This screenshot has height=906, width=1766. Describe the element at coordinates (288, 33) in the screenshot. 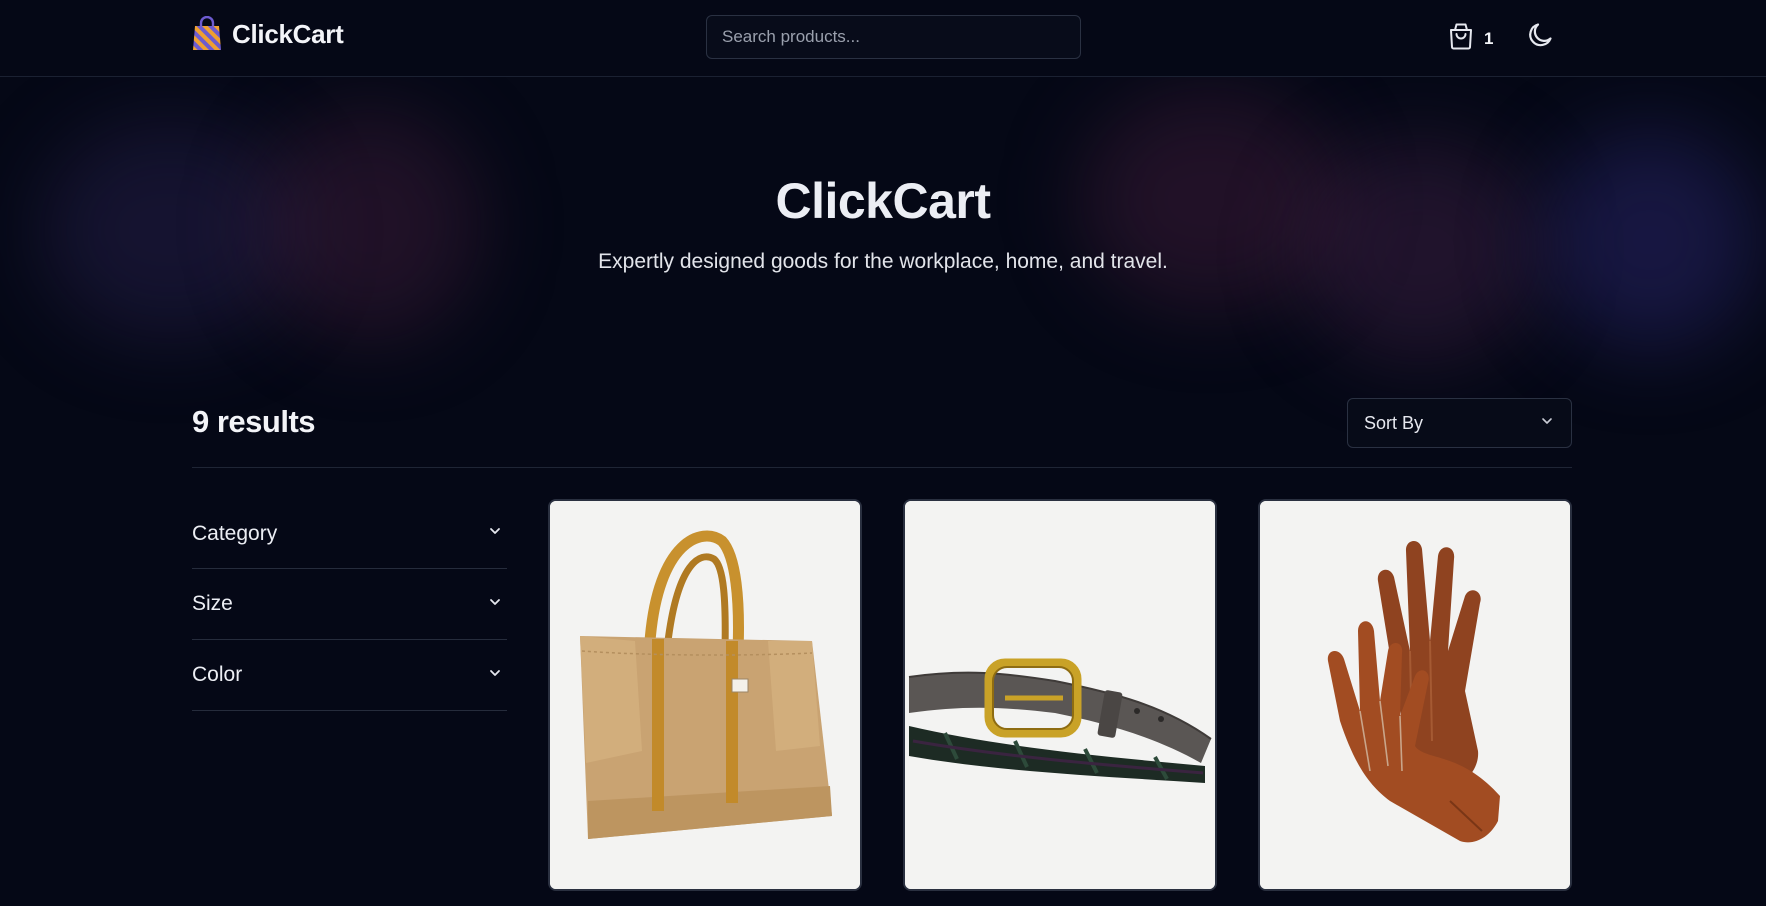

I see `brand-name: ClickCart` at that location.